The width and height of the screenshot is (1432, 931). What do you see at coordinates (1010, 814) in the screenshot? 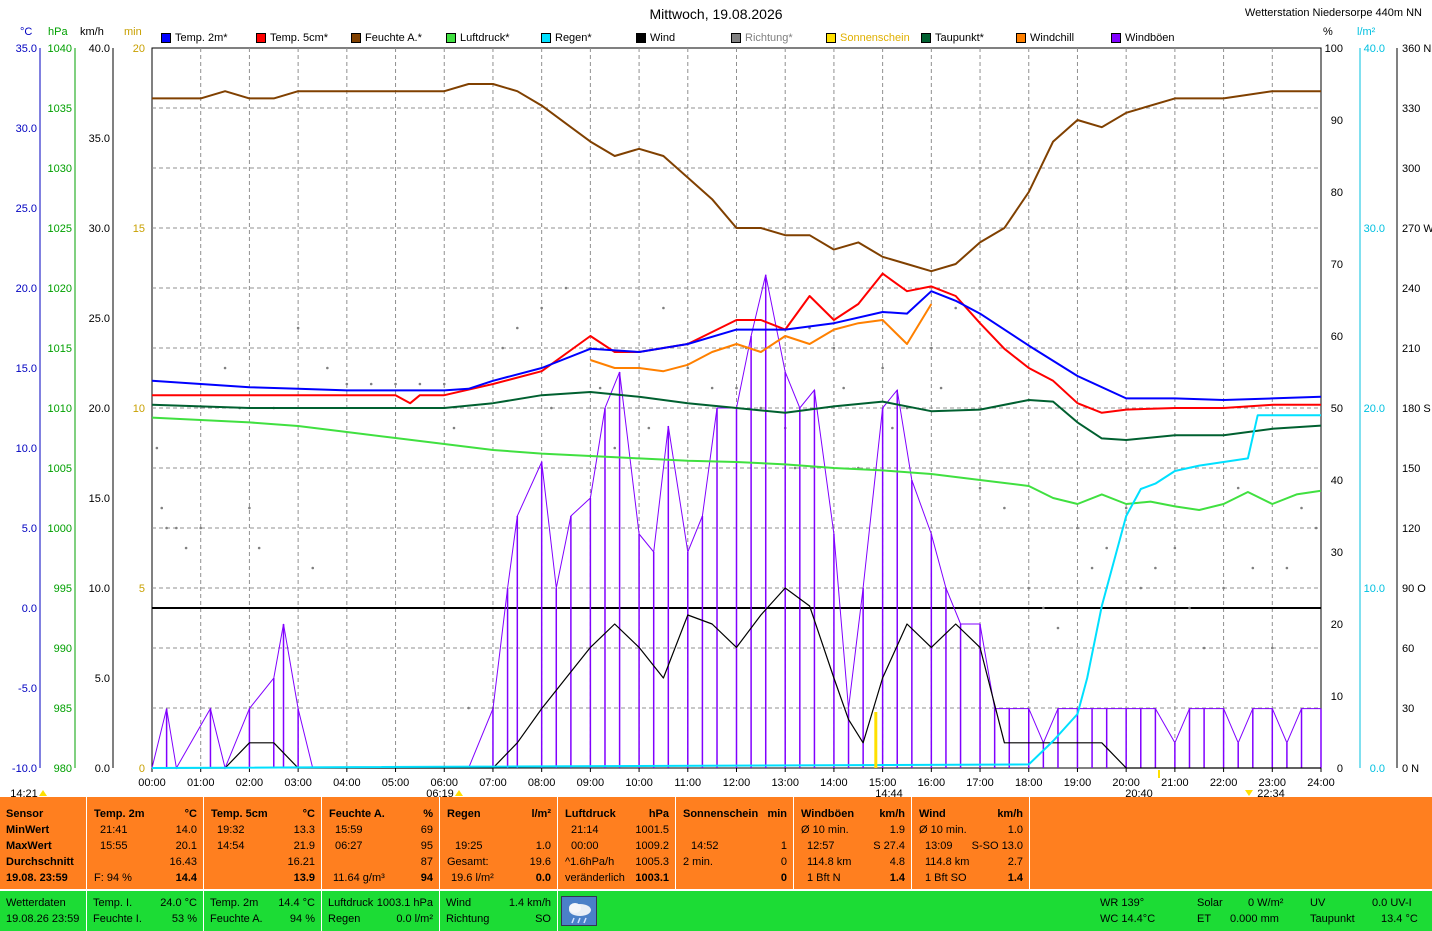
I see `stats-wind-unit: km/h` at bounding box center [1010, 814].